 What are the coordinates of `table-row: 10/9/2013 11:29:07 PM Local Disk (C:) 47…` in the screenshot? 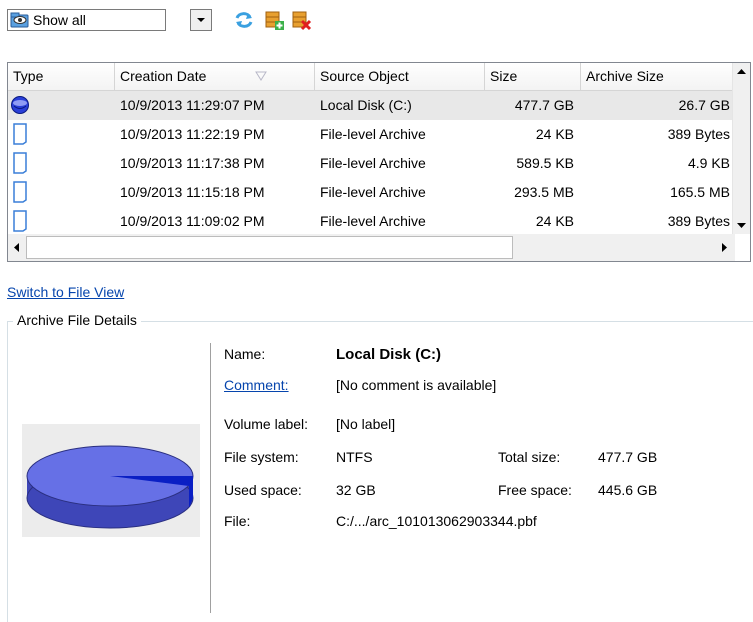 It's located at (371, 105).